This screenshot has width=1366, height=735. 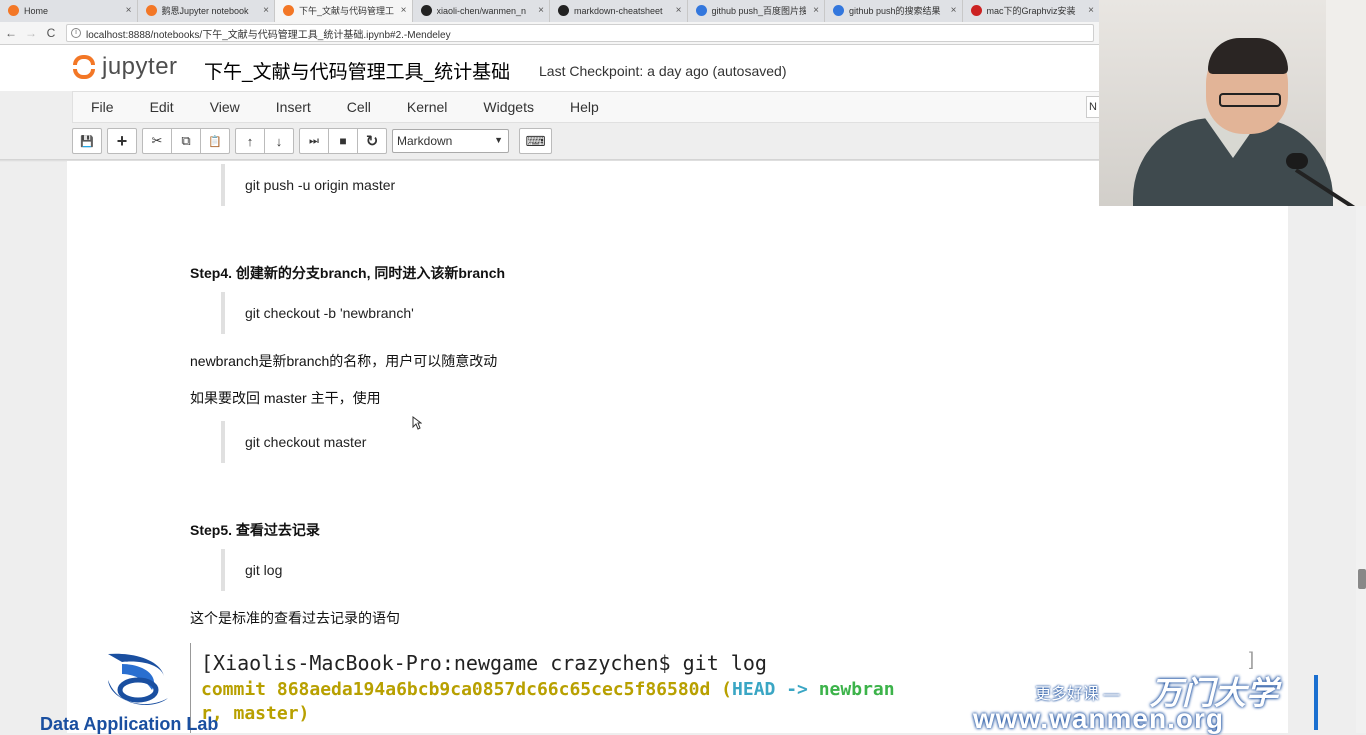 I want to click on browser-tab: 鹅恩Jupyter notebook ×, so click(x=206, y=11).